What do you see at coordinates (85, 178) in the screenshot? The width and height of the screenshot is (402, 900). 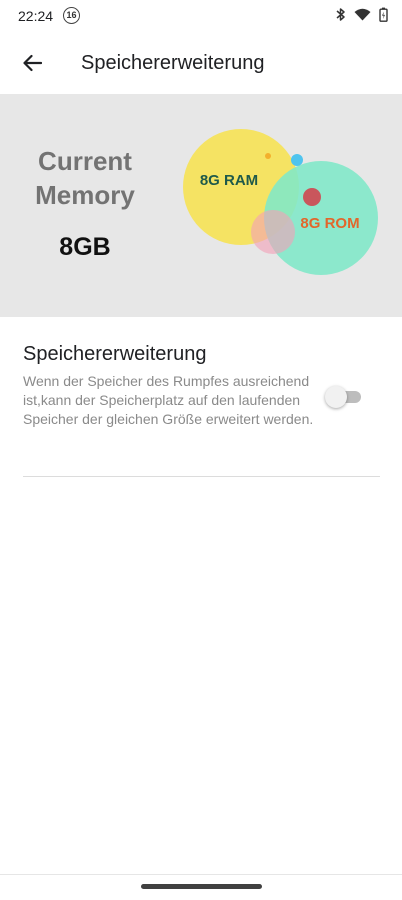 I see `memory-label: Current Memory` at bounding box center [85, 178].